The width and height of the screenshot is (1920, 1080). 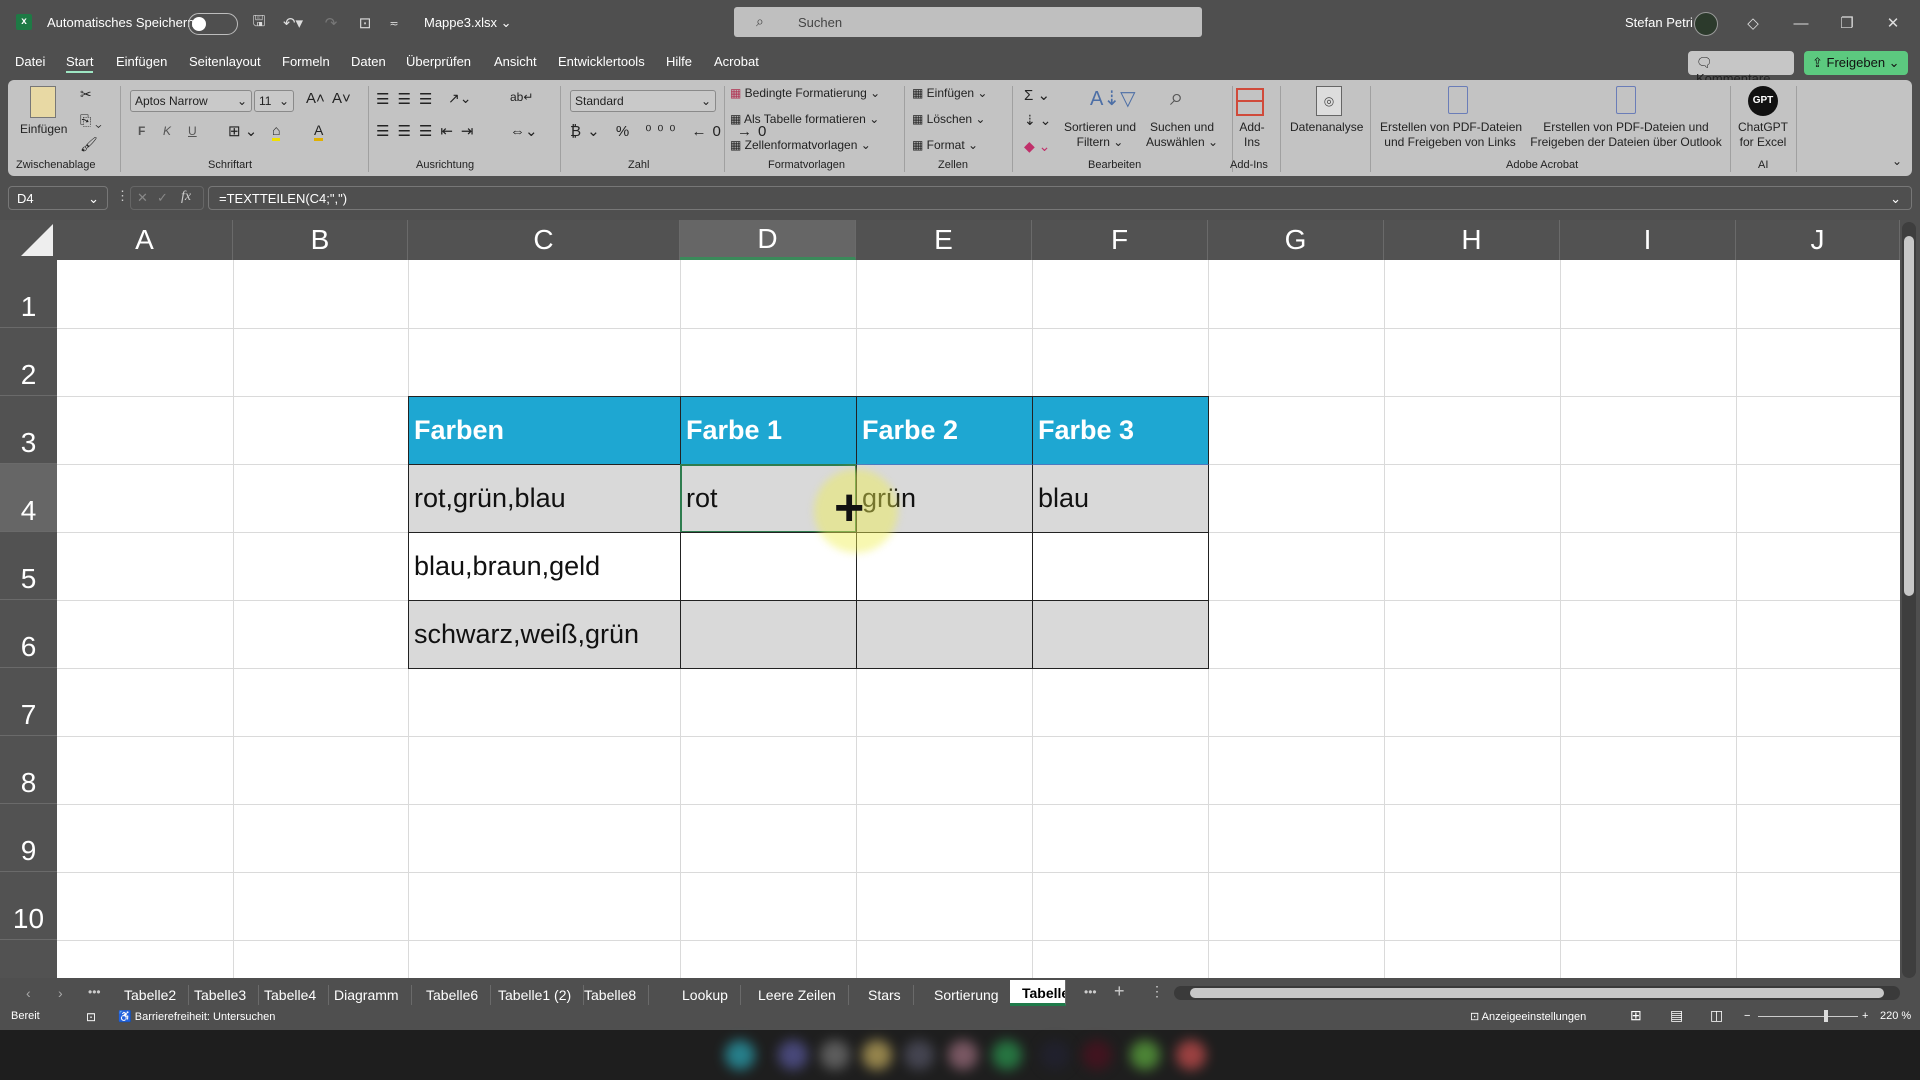 What do you see at coordinates (1716, 1015) in the screenshot?
I see `page-break-view-icon: ◫` at bounding box center [1716, 1015].